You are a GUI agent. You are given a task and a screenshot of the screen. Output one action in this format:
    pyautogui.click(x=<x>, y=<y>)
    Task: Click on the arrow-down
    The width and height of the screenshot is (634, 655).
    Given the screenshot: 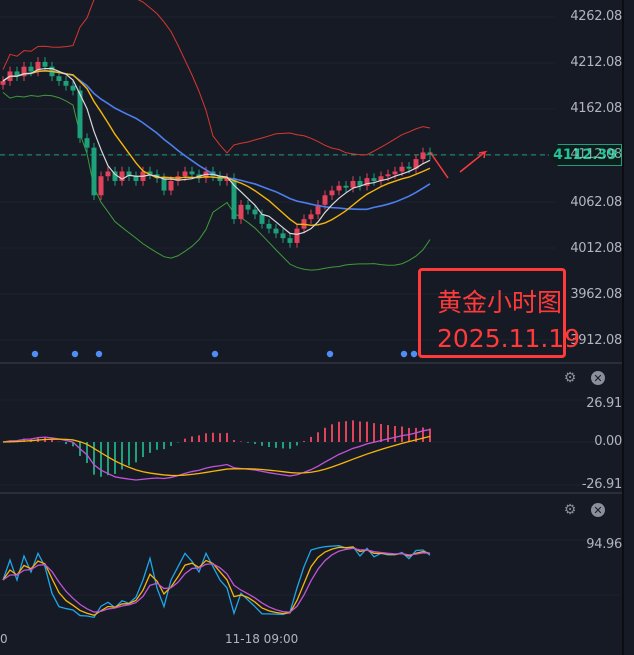 What is the action you would take?
    pyautogui.click(x=439, y=165)
    